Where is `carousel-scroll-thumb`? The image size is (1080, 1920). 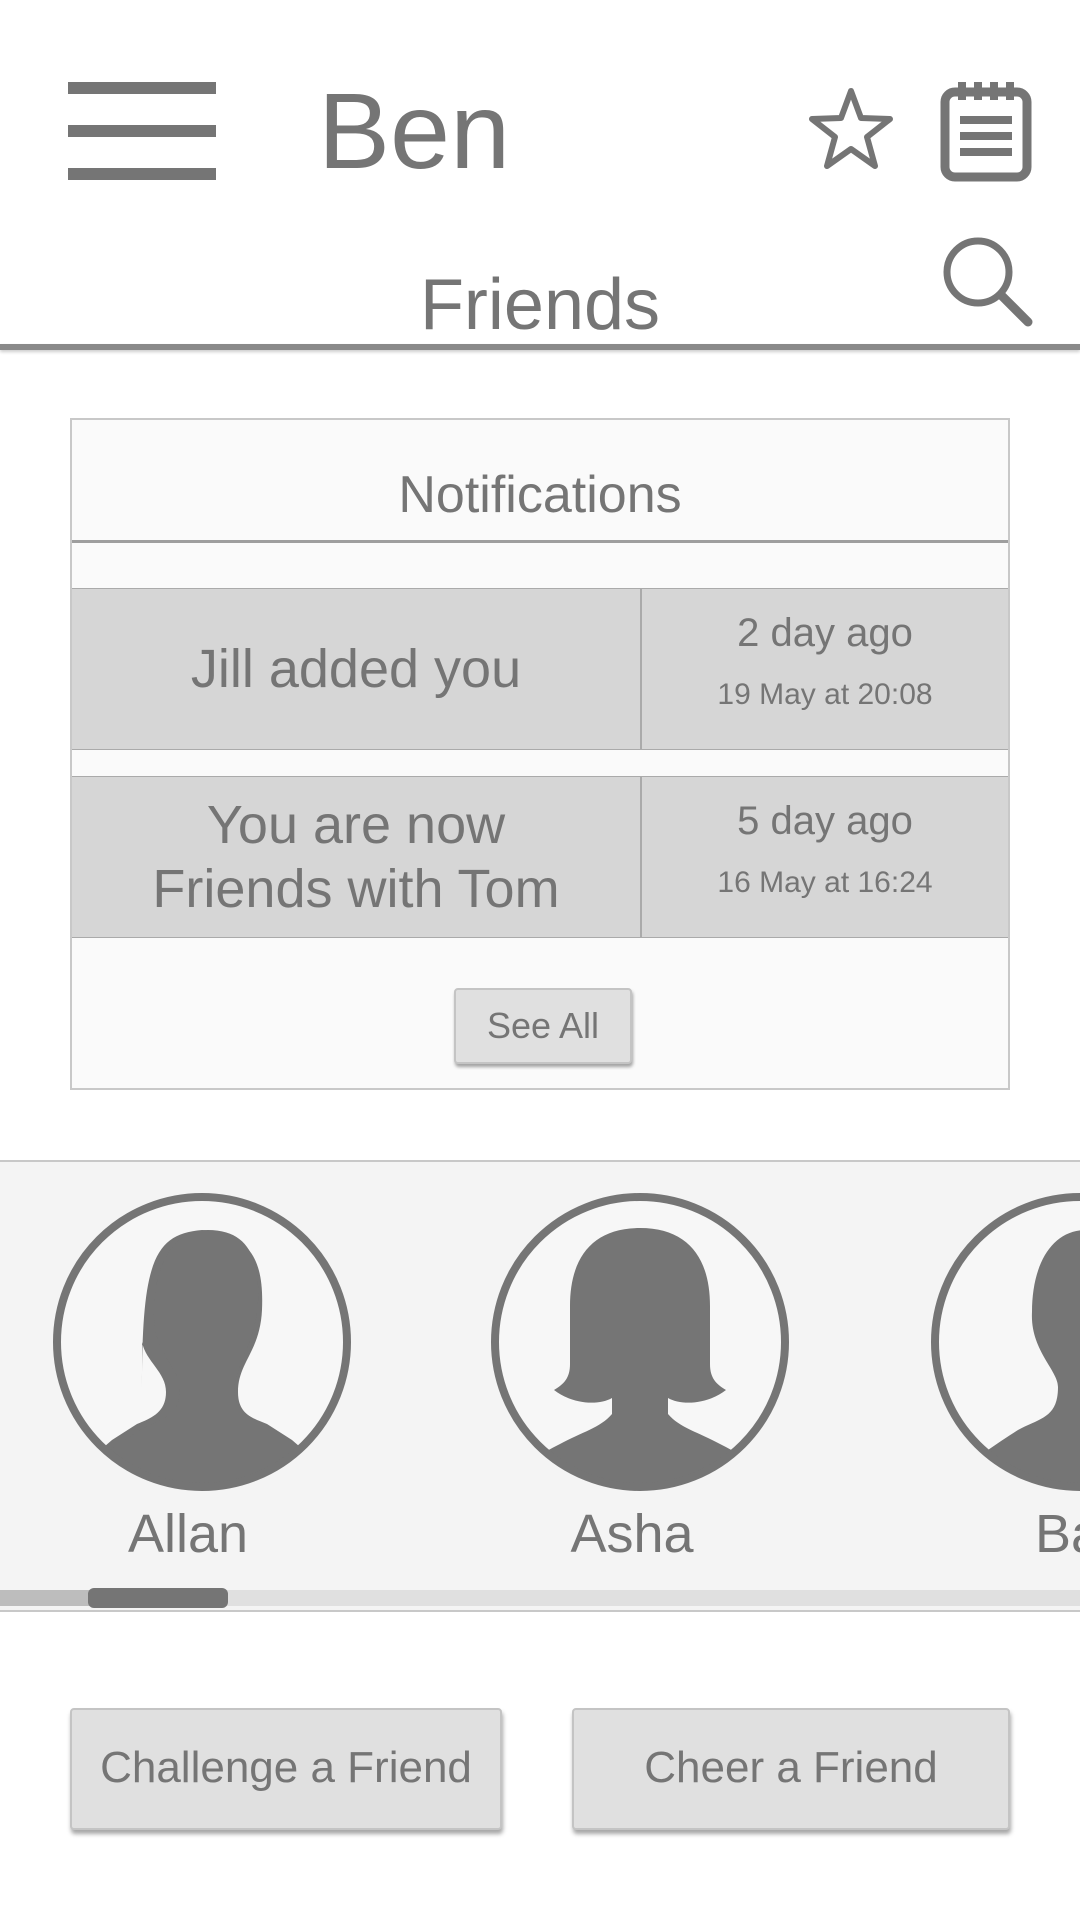 carousel-scroll-thumb is located at coordinates (158, 1598).